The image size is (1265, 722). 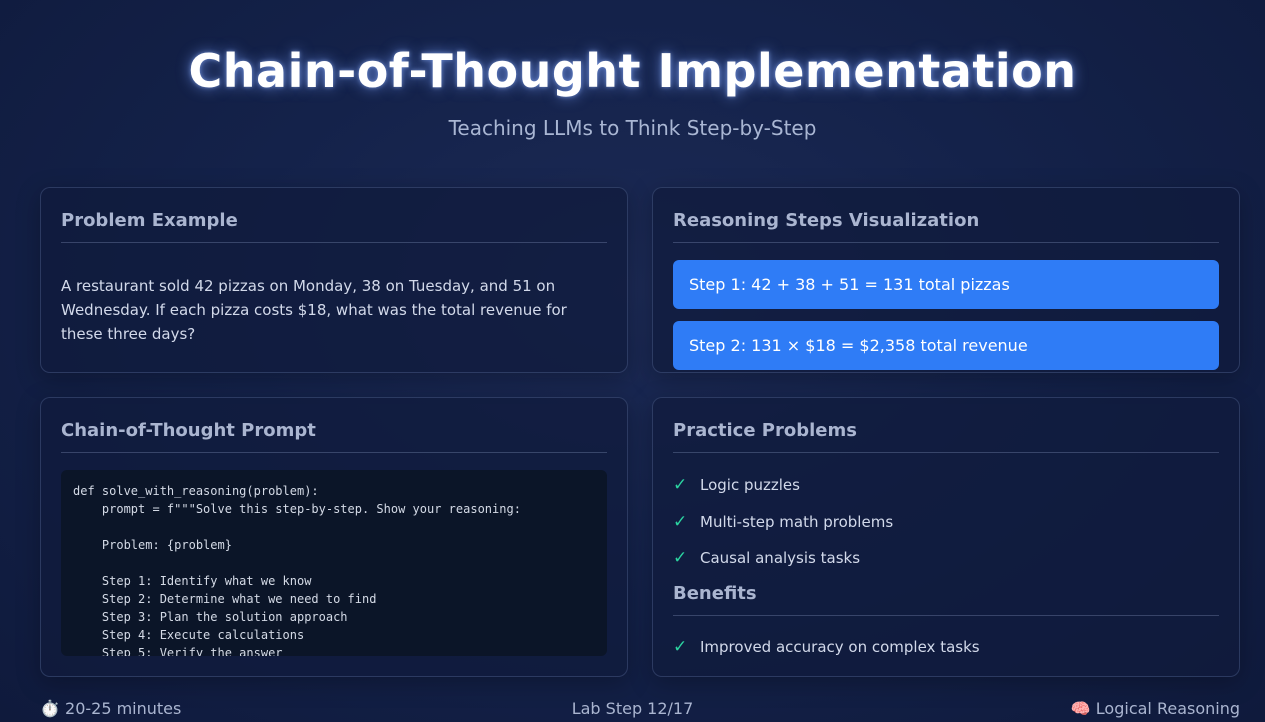 I want to click on page-subtitle: Teaching LLMs to Think Step-by-Step, so click(x=632, y=128).